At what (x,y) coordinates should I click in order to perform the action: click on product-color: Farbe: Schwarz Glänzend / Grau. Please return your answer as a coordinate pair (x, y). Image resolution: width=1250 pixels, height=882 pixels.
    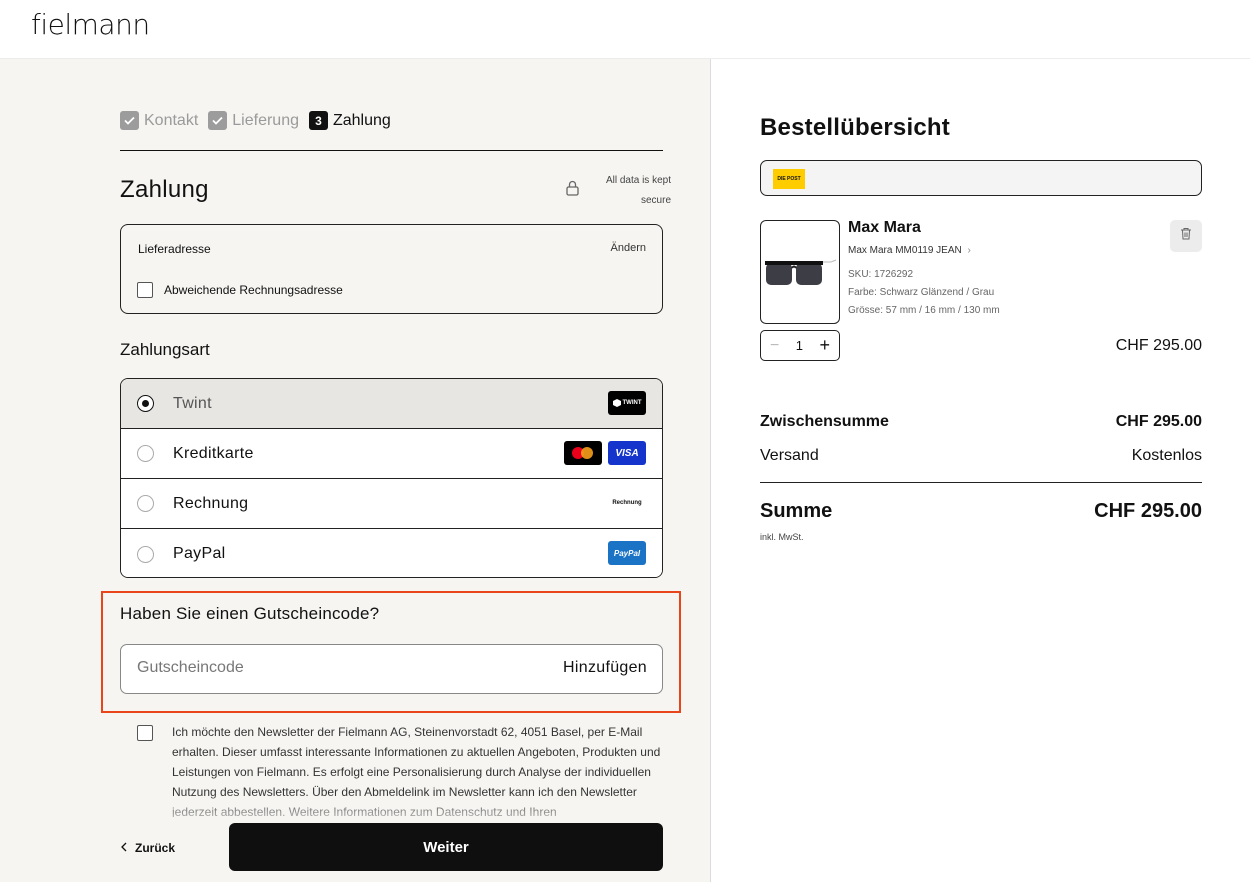
    Looking at the image, I should click on (921, 292).